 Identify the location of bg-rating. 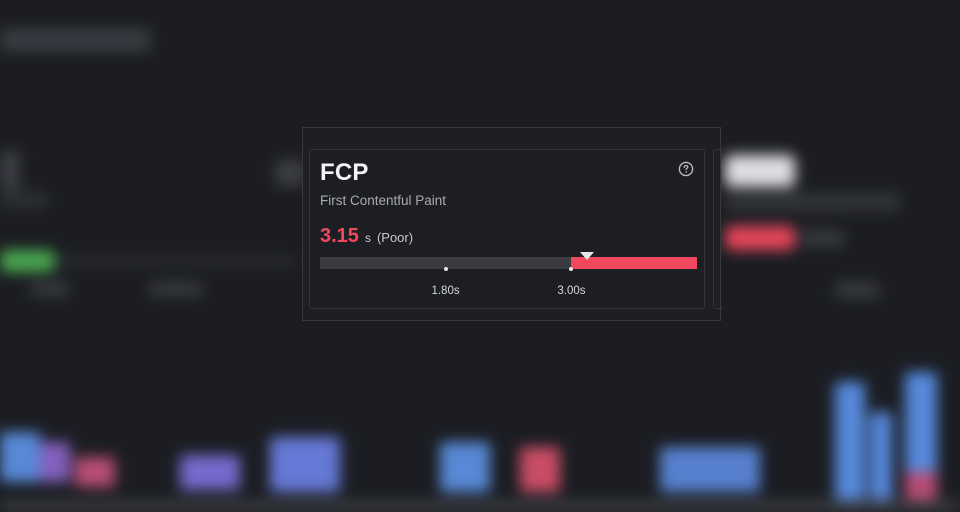
(822, 238).